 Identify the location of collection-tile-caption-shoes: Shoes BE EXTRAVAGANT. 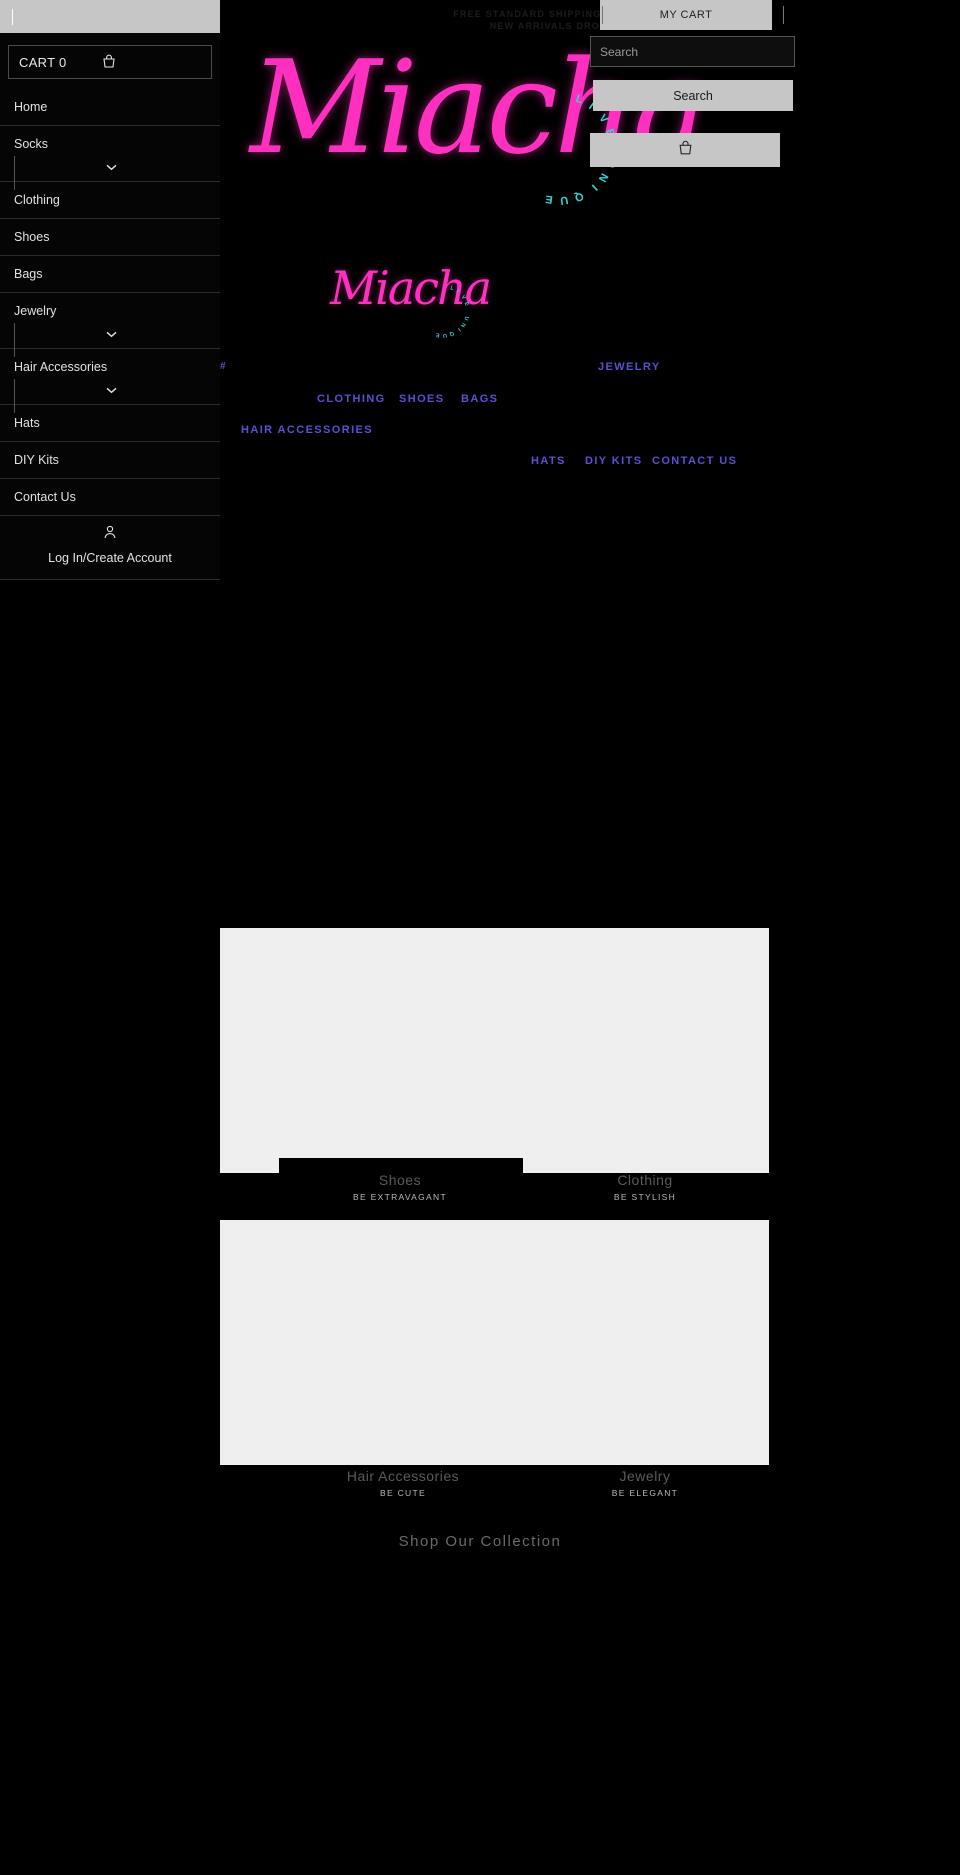
(400, 1187).